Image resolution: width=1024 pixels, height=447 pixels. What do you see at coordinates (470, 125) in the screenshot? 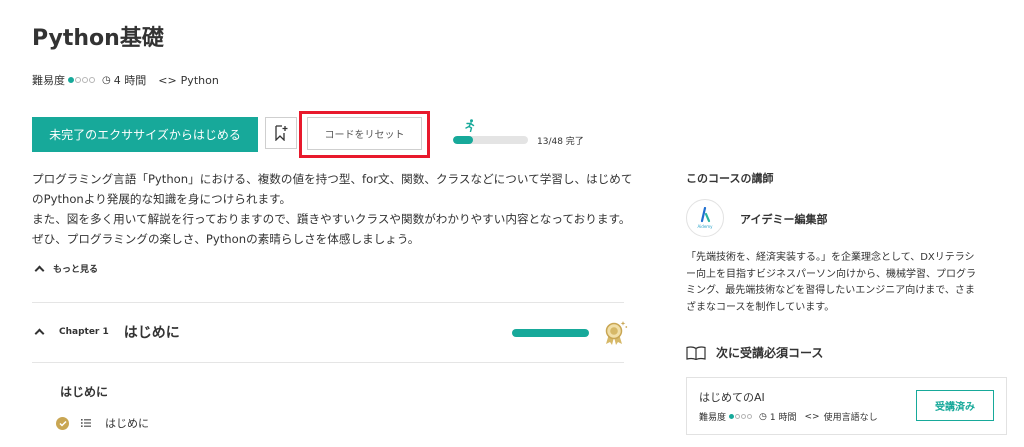
I see `runner-icon` at bounding box center [470, 125].